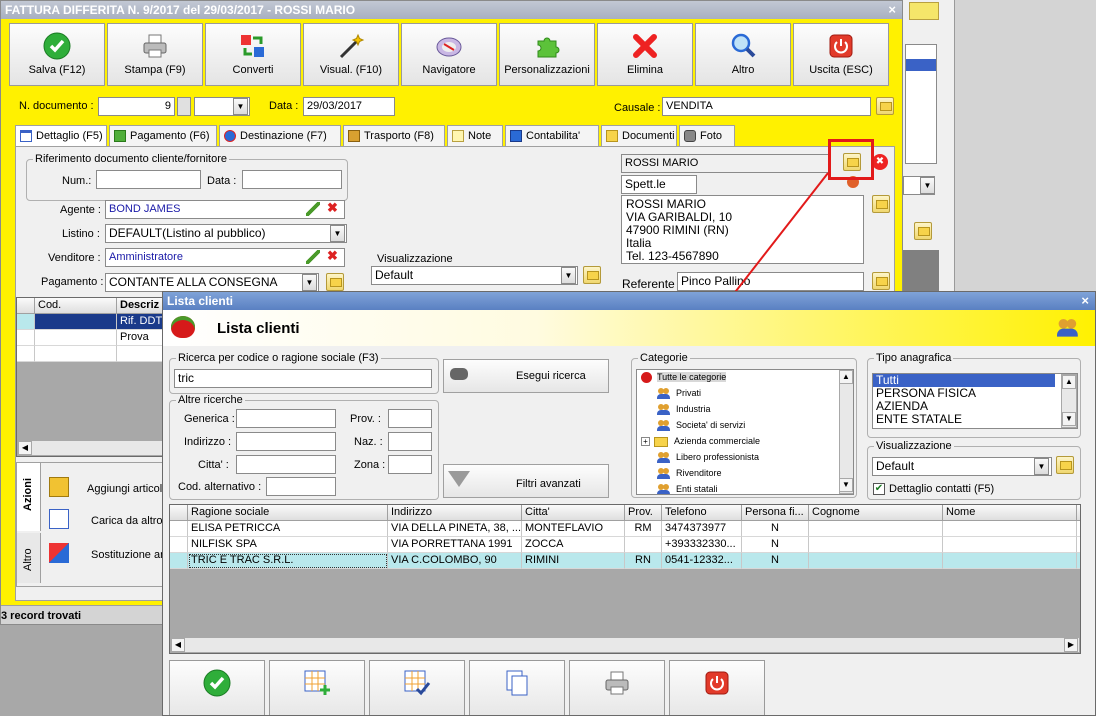  Describe the element at coordinates (76, 354) in the screenshot. I see `grid-cell-empty` at that location.